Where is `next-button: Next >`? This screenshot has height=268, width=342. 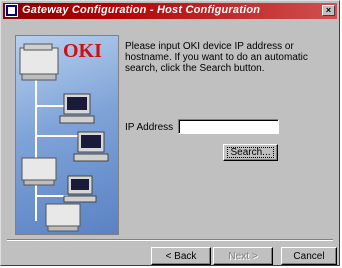 next-button: Next > is located at coordinates (243, 256).